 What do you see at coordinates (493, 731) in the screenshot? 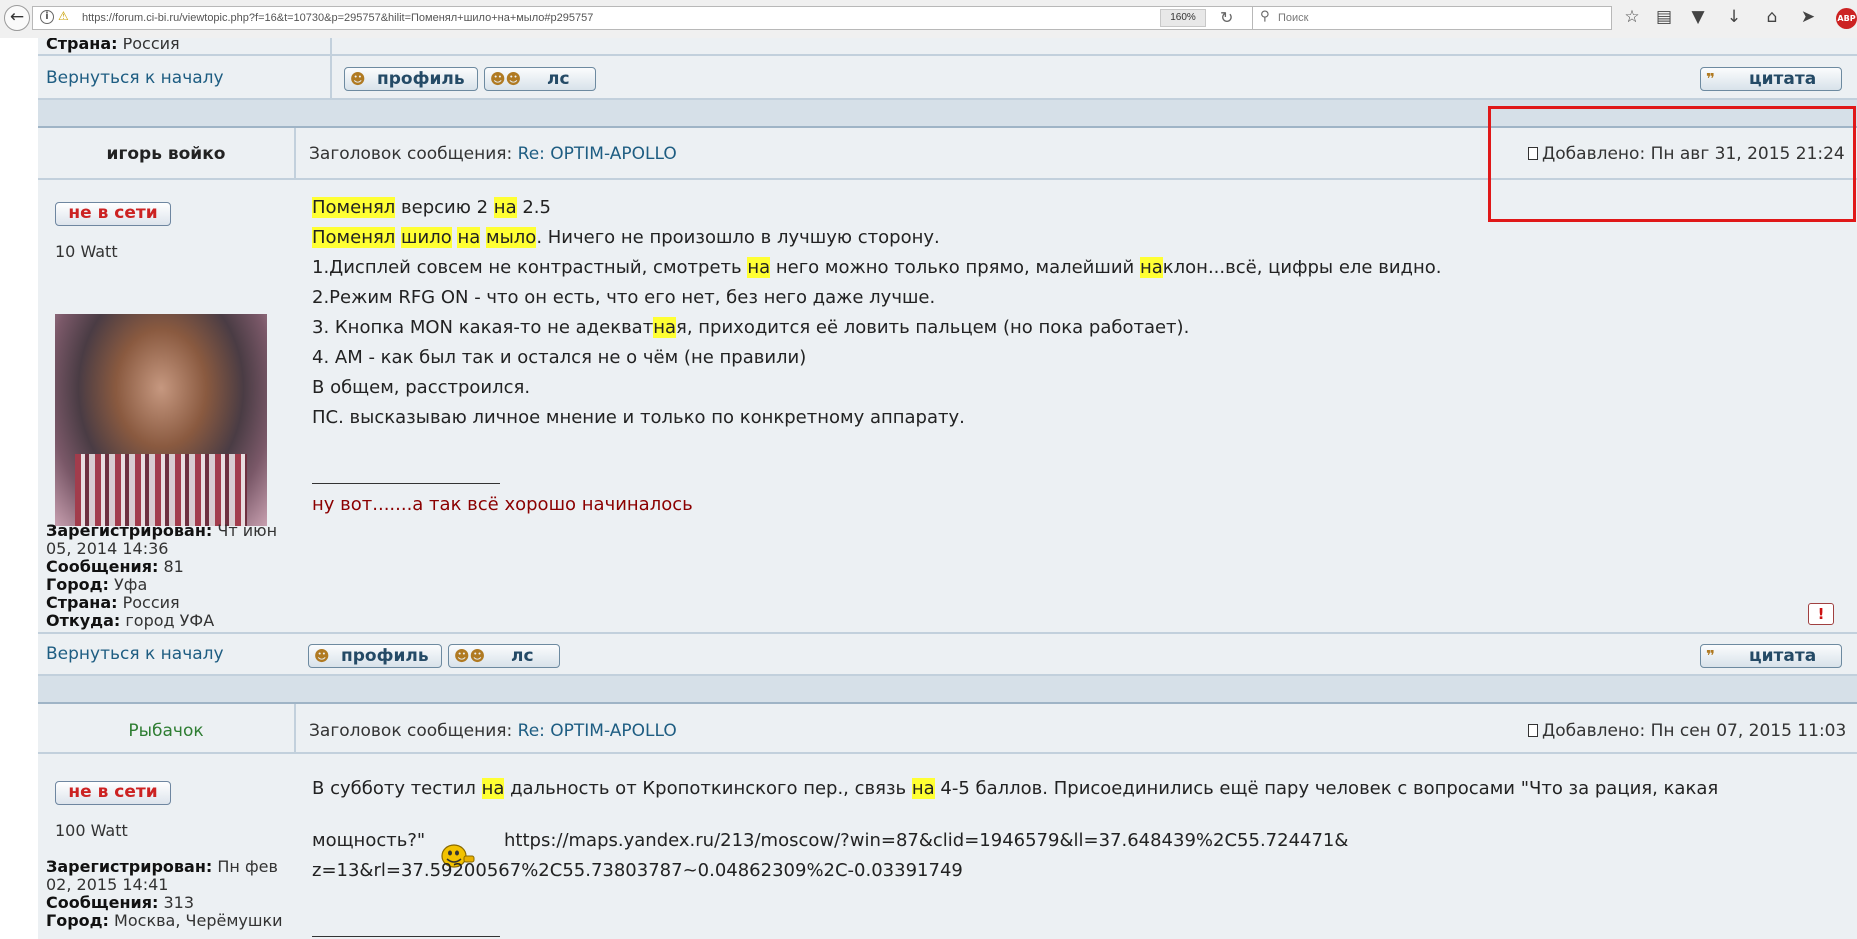
I see `post2-subject: Заголовок сообщения: Re: OPTIM-APOLLO` at bounding box center [493, 731].